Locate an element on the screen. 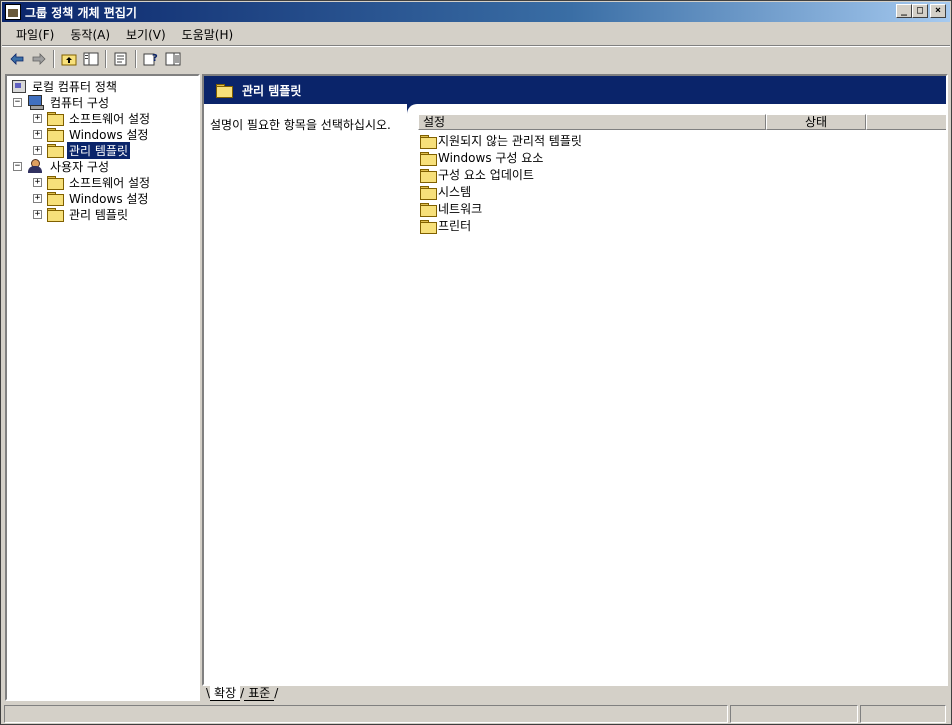 The width and height of the screenshot is (952, 725). list-item: 프린터 is located at coordinates (683, 225).